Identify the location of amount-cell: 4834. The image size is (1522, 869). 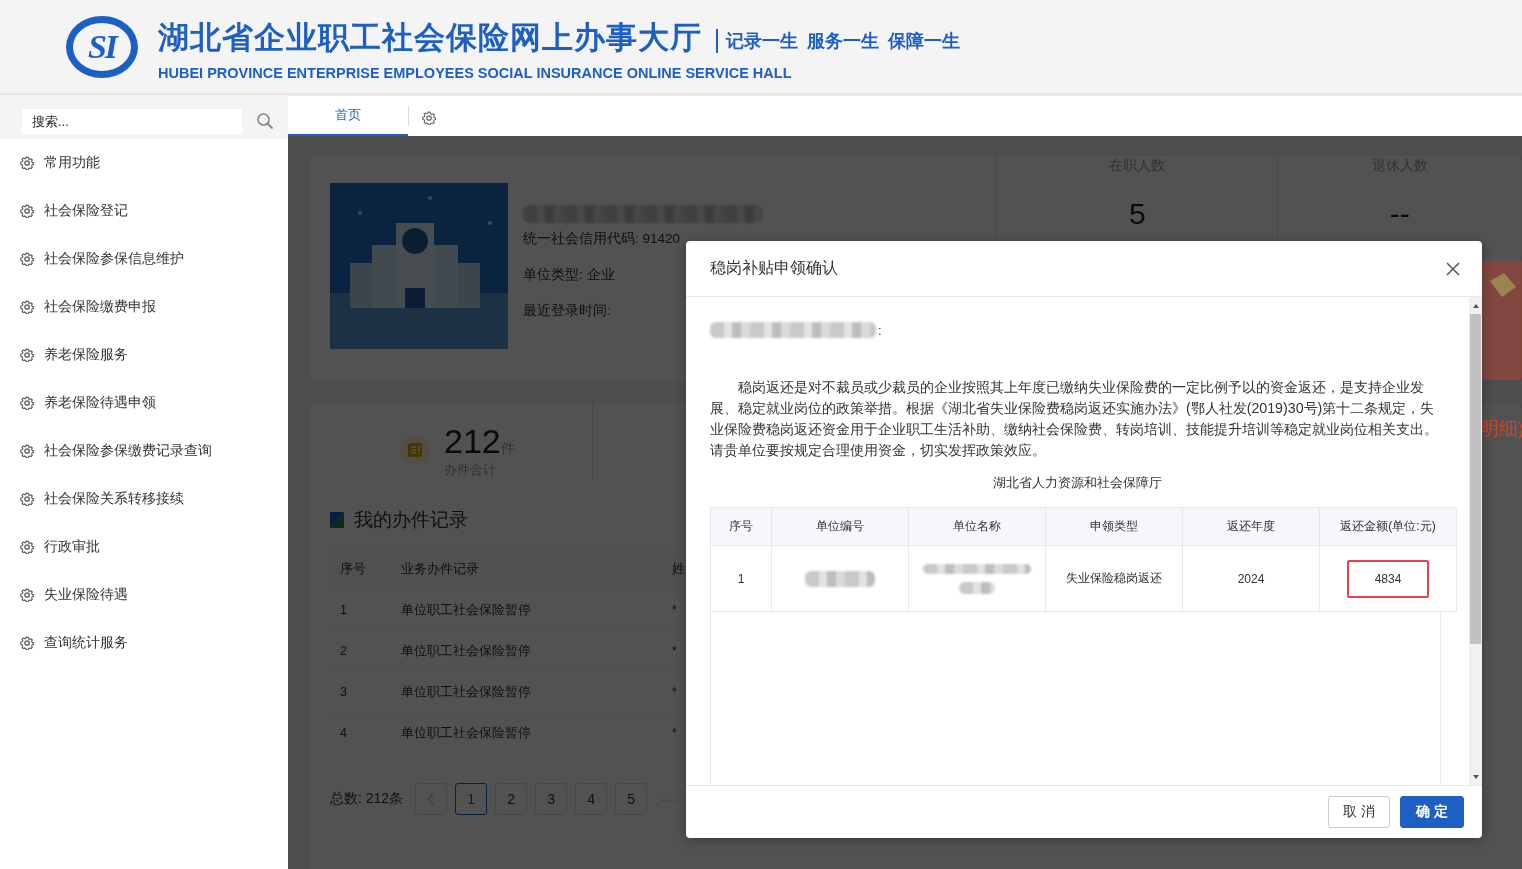
(1388, 578).